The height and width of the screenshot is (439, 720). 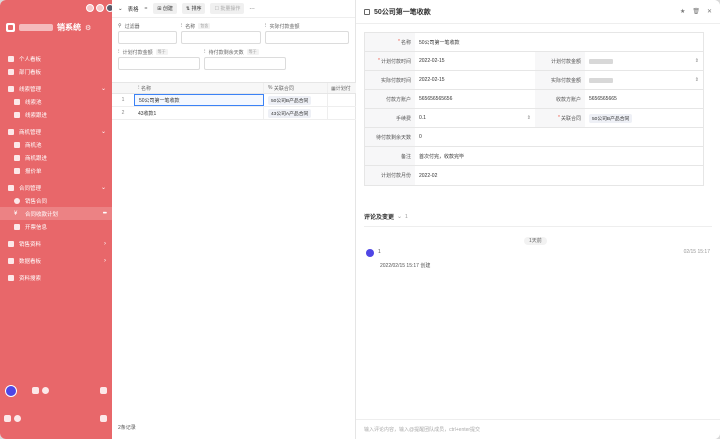 I want to click on blurred-value, so click(x=601, y=61).